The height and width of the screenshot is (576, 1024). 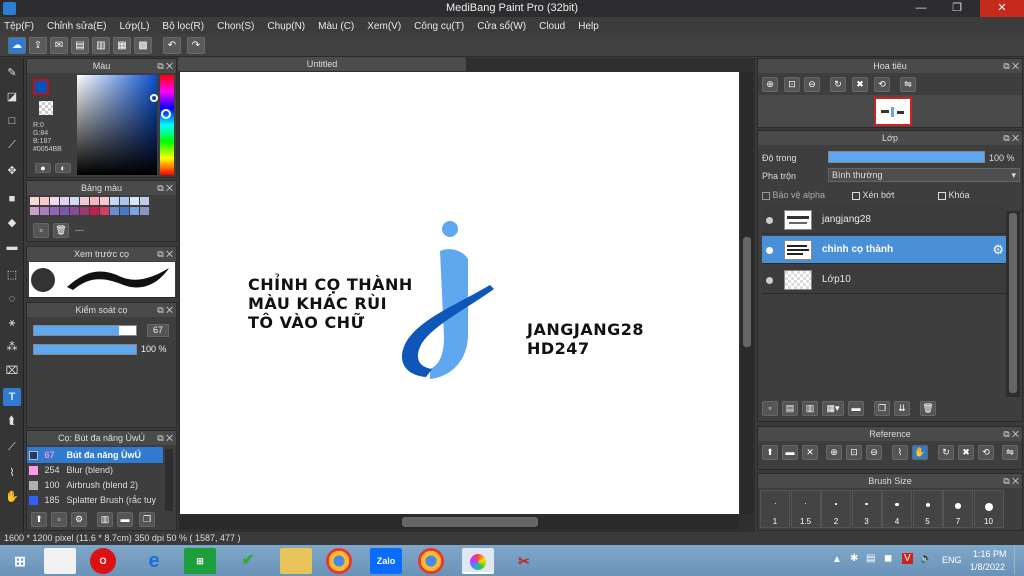 What do you see at coordinates (196, 45) in the screenshot?
I see `redo-icon: ↷` at bounding box center [196, 45].